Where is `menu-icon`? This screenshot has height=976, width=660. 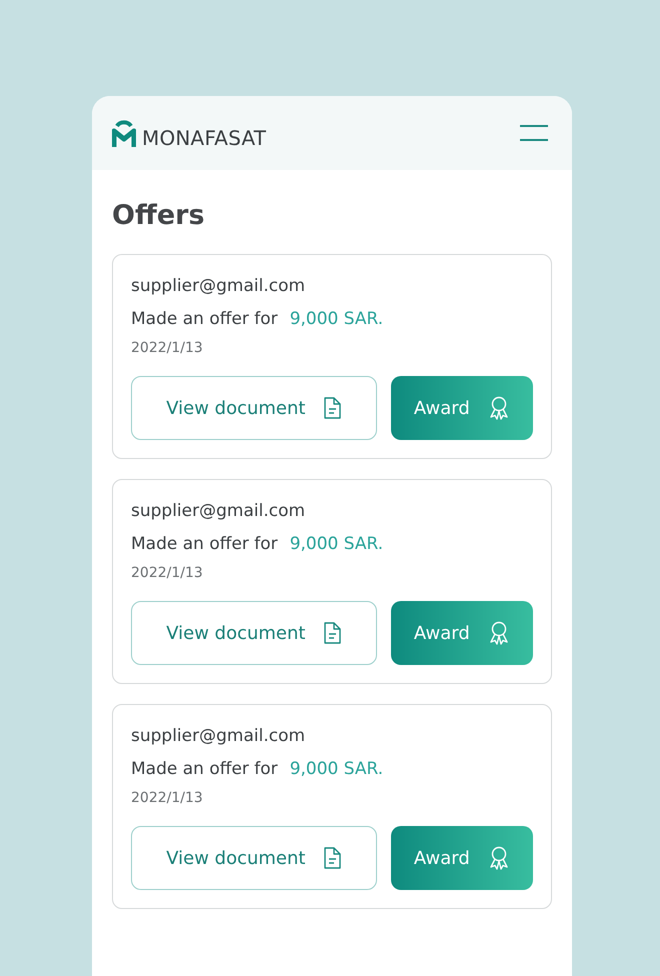
menu-icon is located at coordinates (534, 133).